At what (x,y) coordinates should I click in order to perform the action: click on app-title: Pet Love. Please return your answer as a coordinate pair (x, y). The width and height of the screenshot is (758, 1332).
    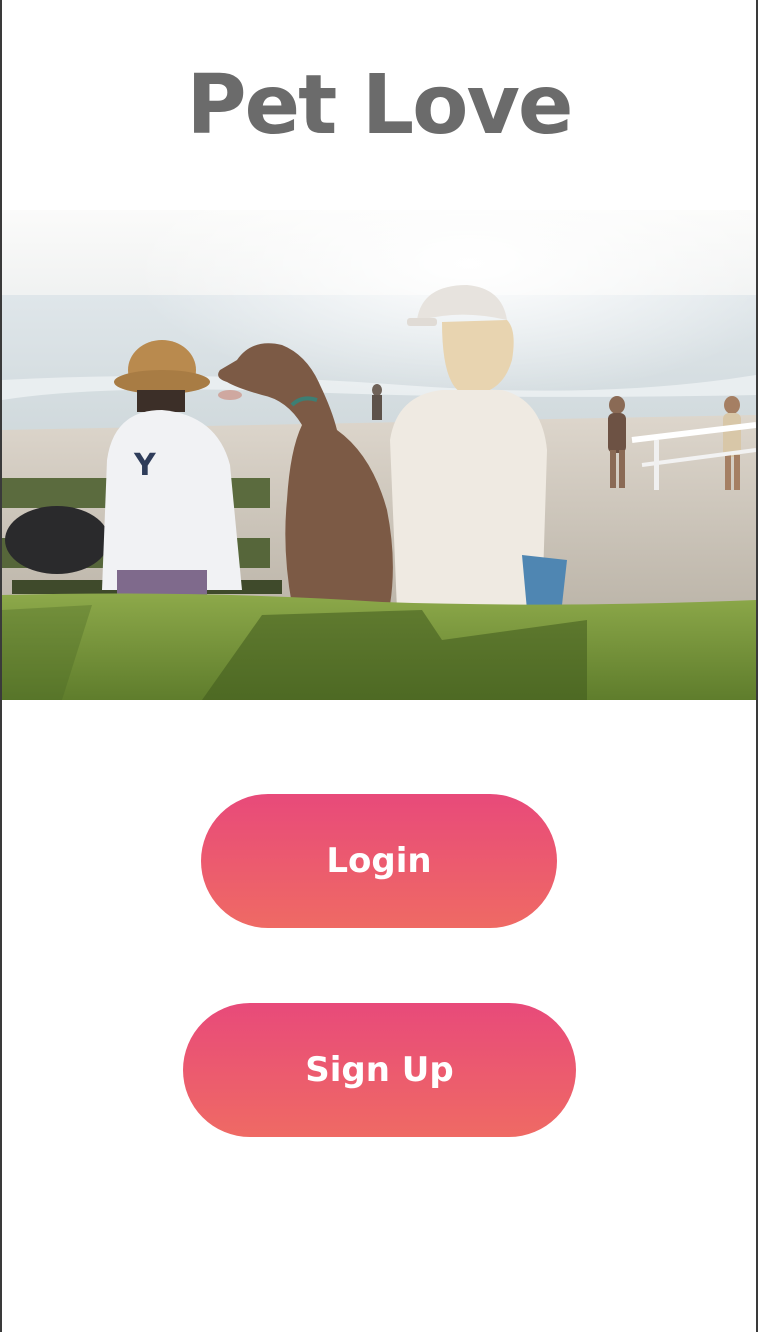
    Looking at the image, I should click on (379, 105).